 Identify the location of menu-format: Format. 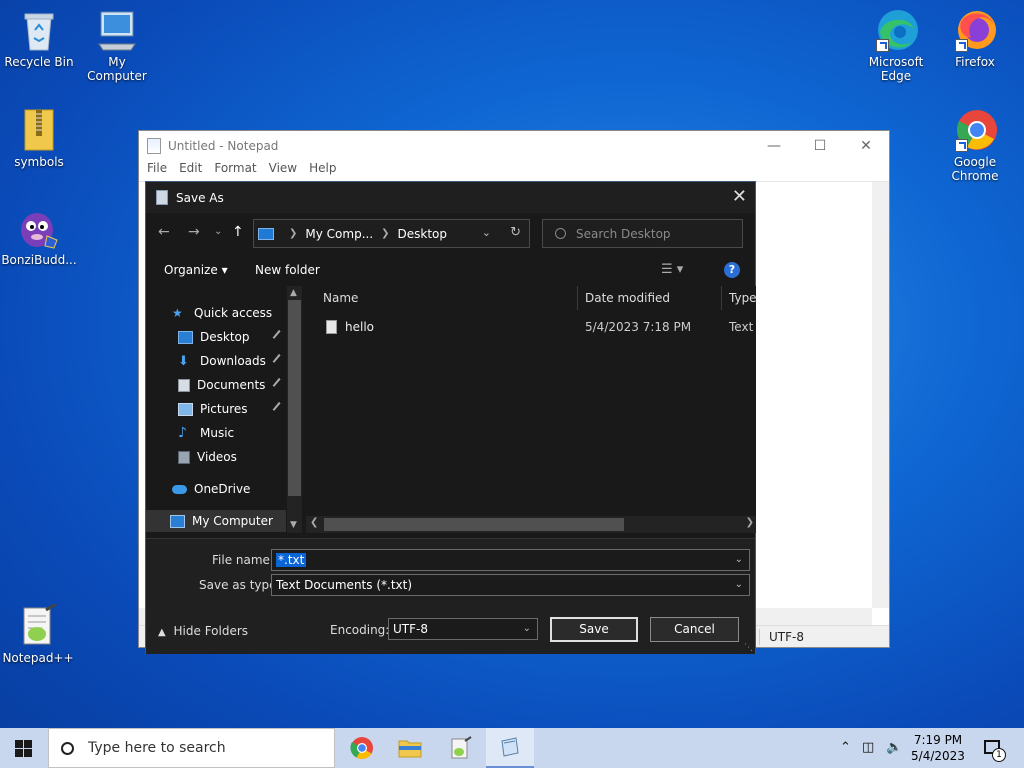
(235, 171).